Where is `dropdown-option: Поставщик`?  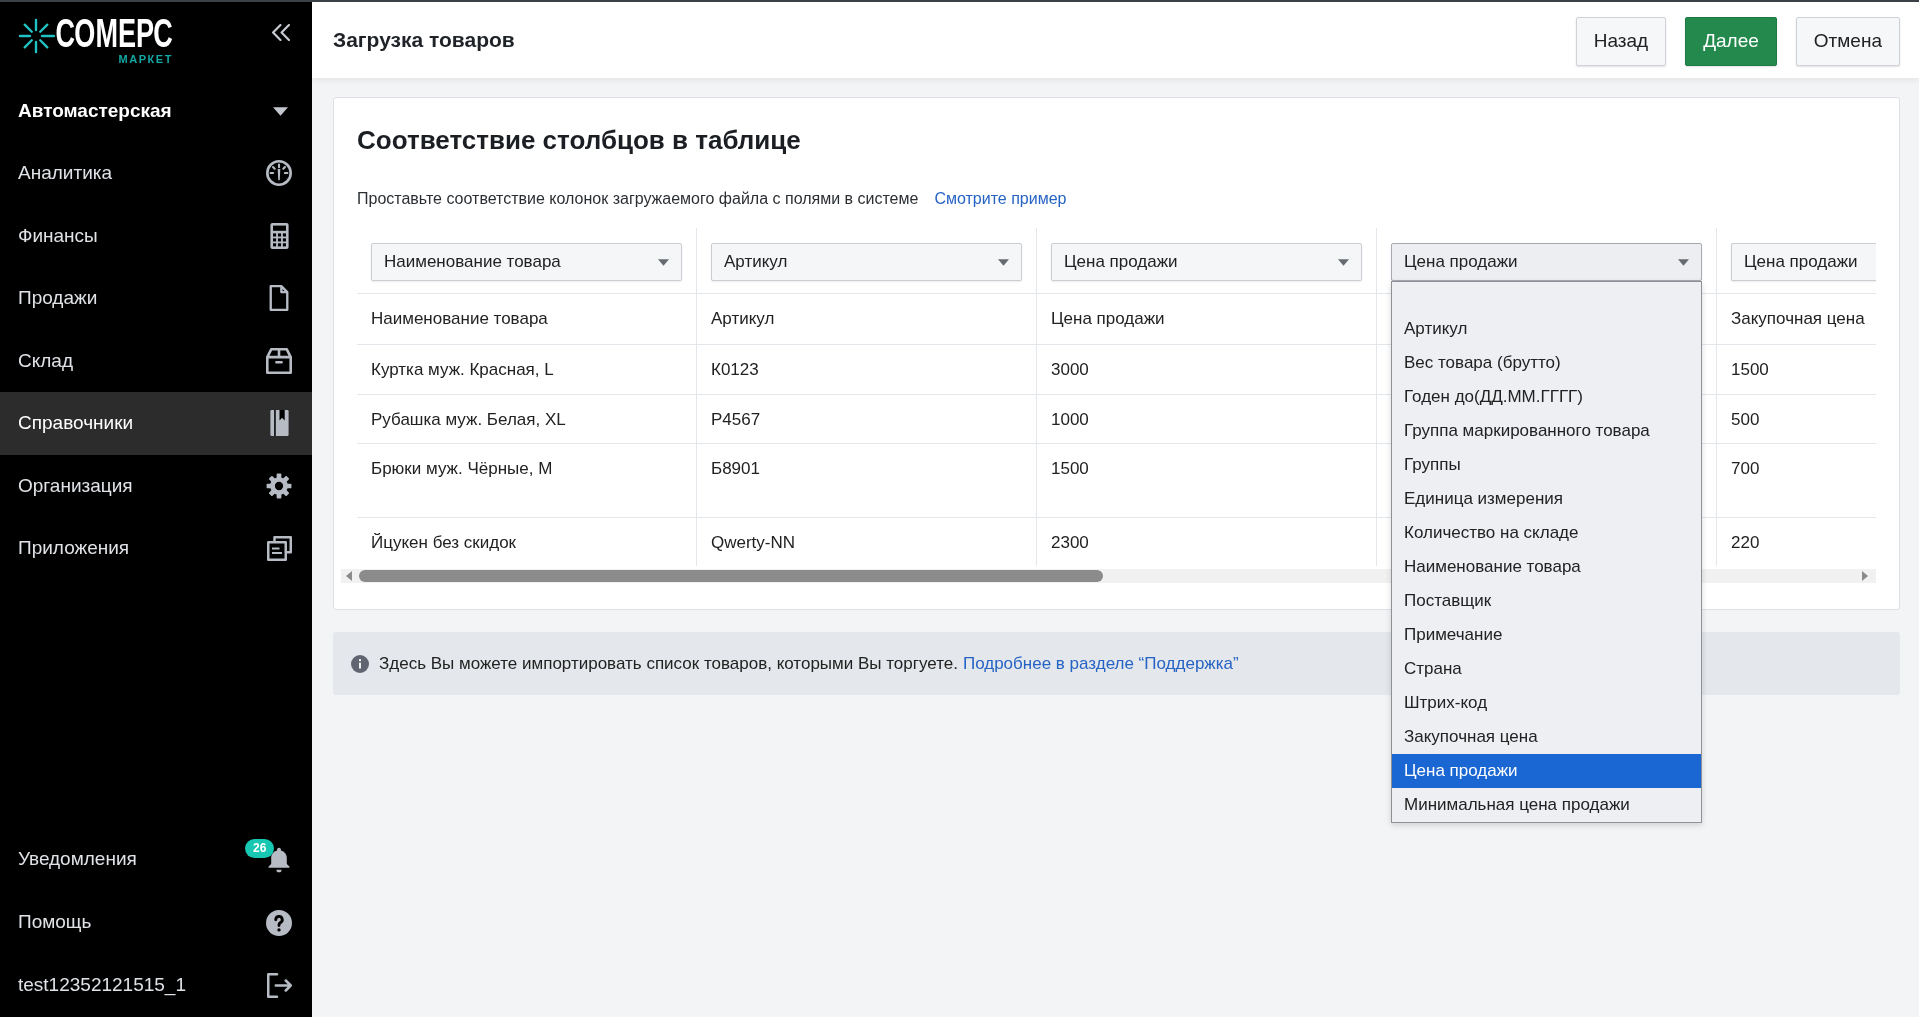 dropdown-option: Поставщик is located at coordinates (1546, 601).